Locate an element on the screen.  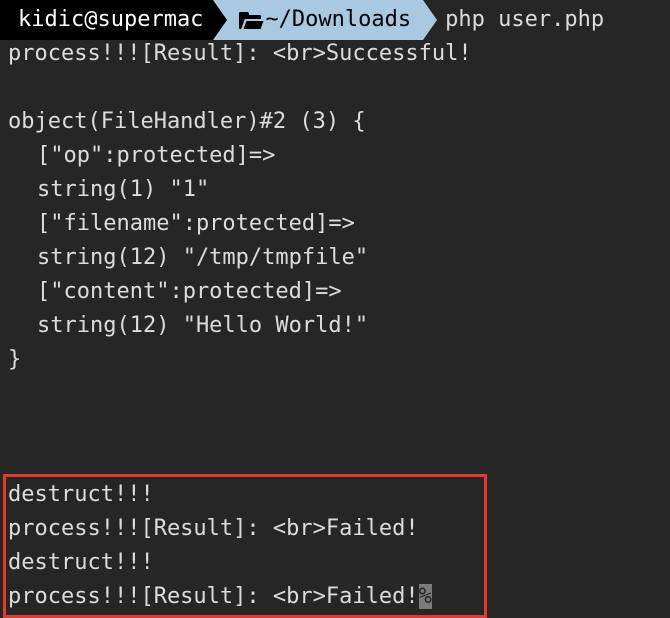
output-line-object-close: } is located at coordinates (15, 359).